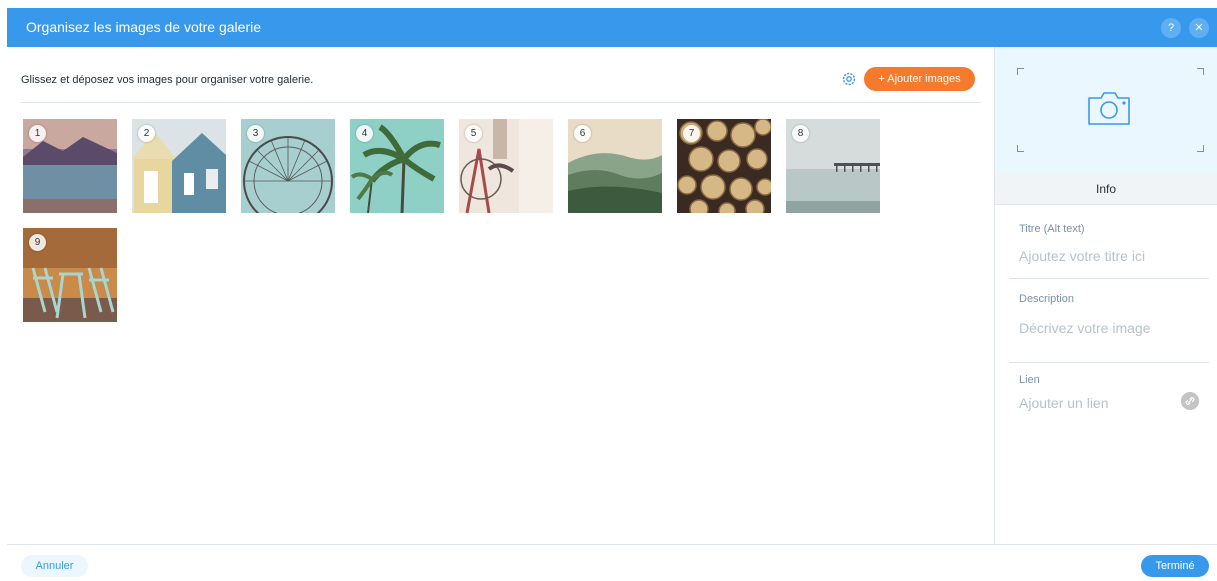  Describe the element at coordinates (691, 133) in the screenshot. I see `thumbnail-number: 7` at that location.